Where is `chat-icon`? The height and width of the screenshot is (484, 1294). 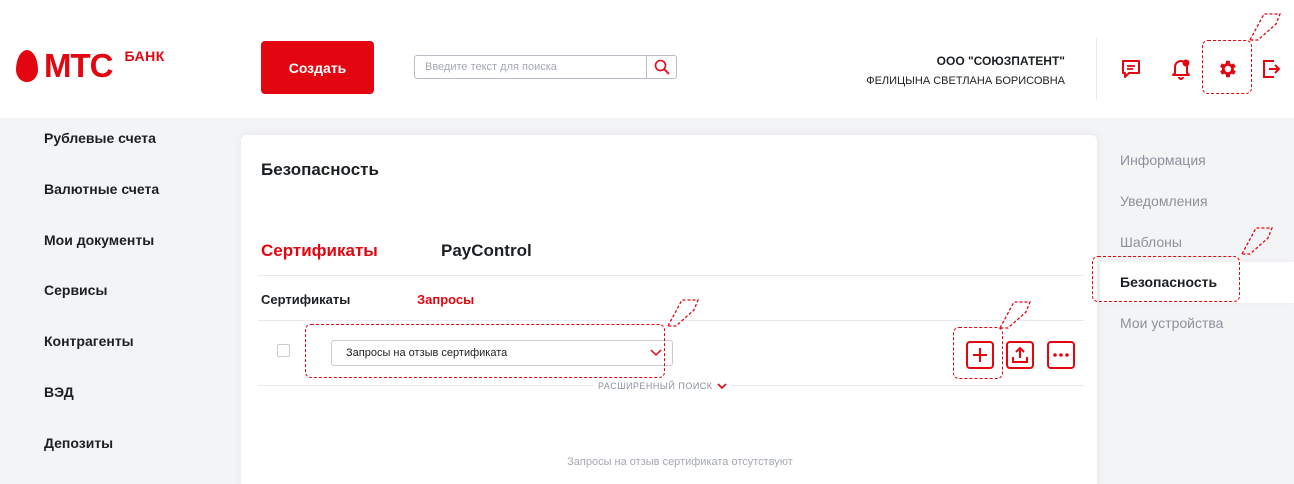 chat-icon is located at coordinates (1131, 69).